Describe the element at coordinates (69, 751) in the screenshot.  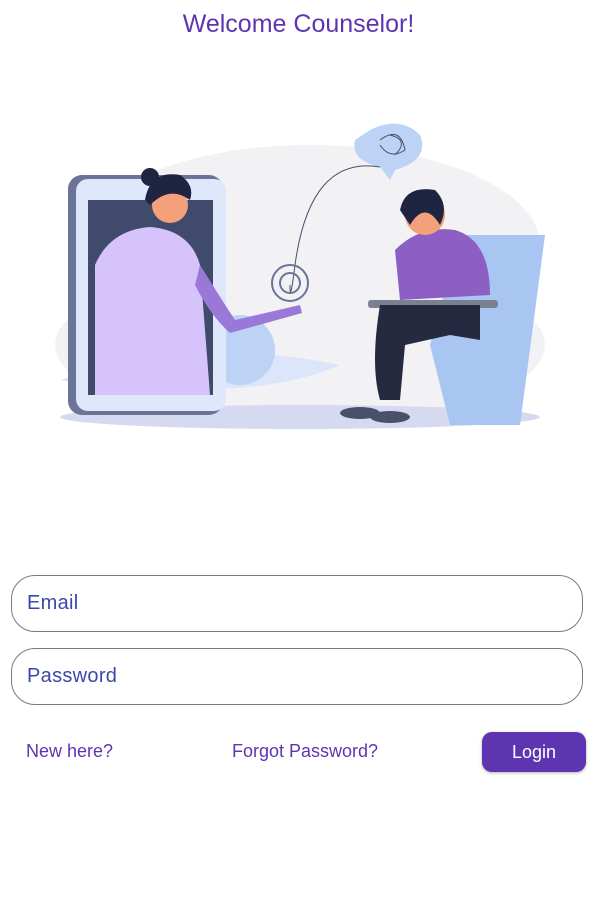
I see `new-here-link: New here?` at that location.